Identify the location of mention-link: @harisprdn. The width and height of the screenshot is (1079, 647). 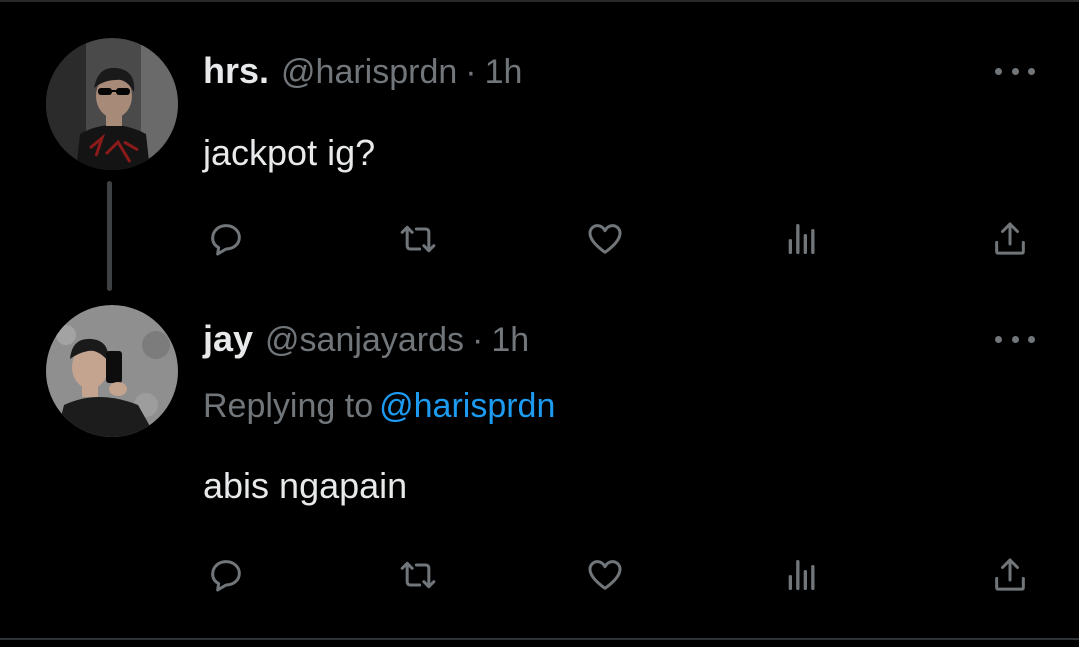
(467, 406).